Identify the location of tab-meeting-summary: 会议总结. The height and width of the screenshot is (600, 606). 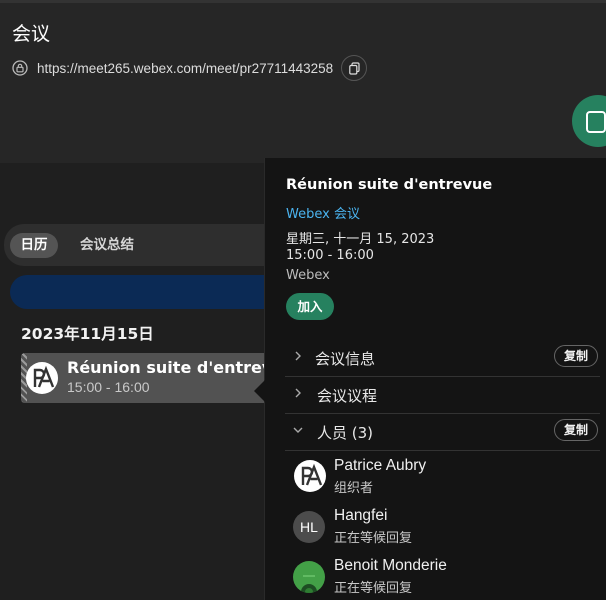
(107, 245).